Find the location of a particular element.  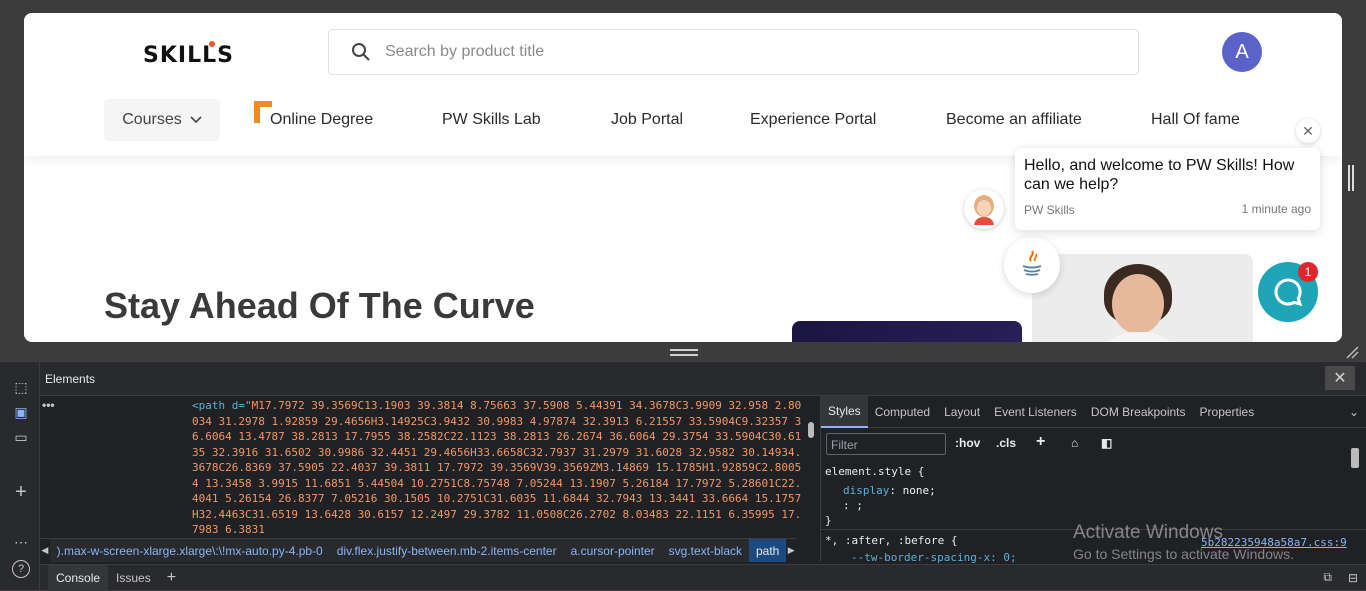

cls-toggle: .cls is located at coordinates (1006, 443).